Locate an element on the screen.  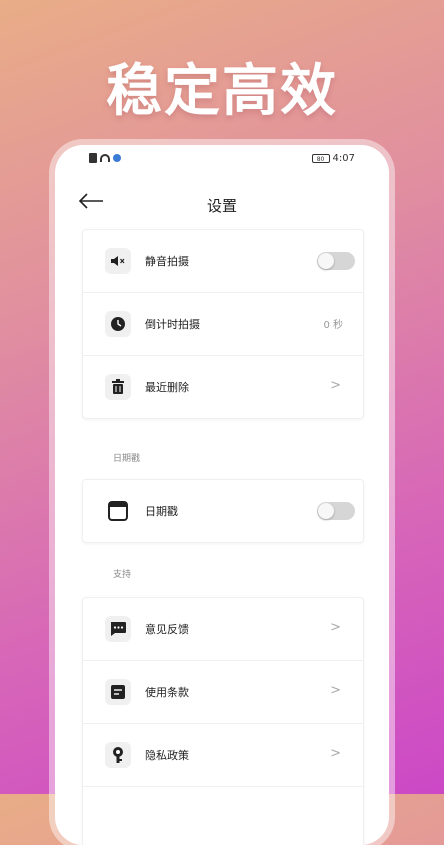
row-label: 日期戳 is located at coordinates (161, 511).